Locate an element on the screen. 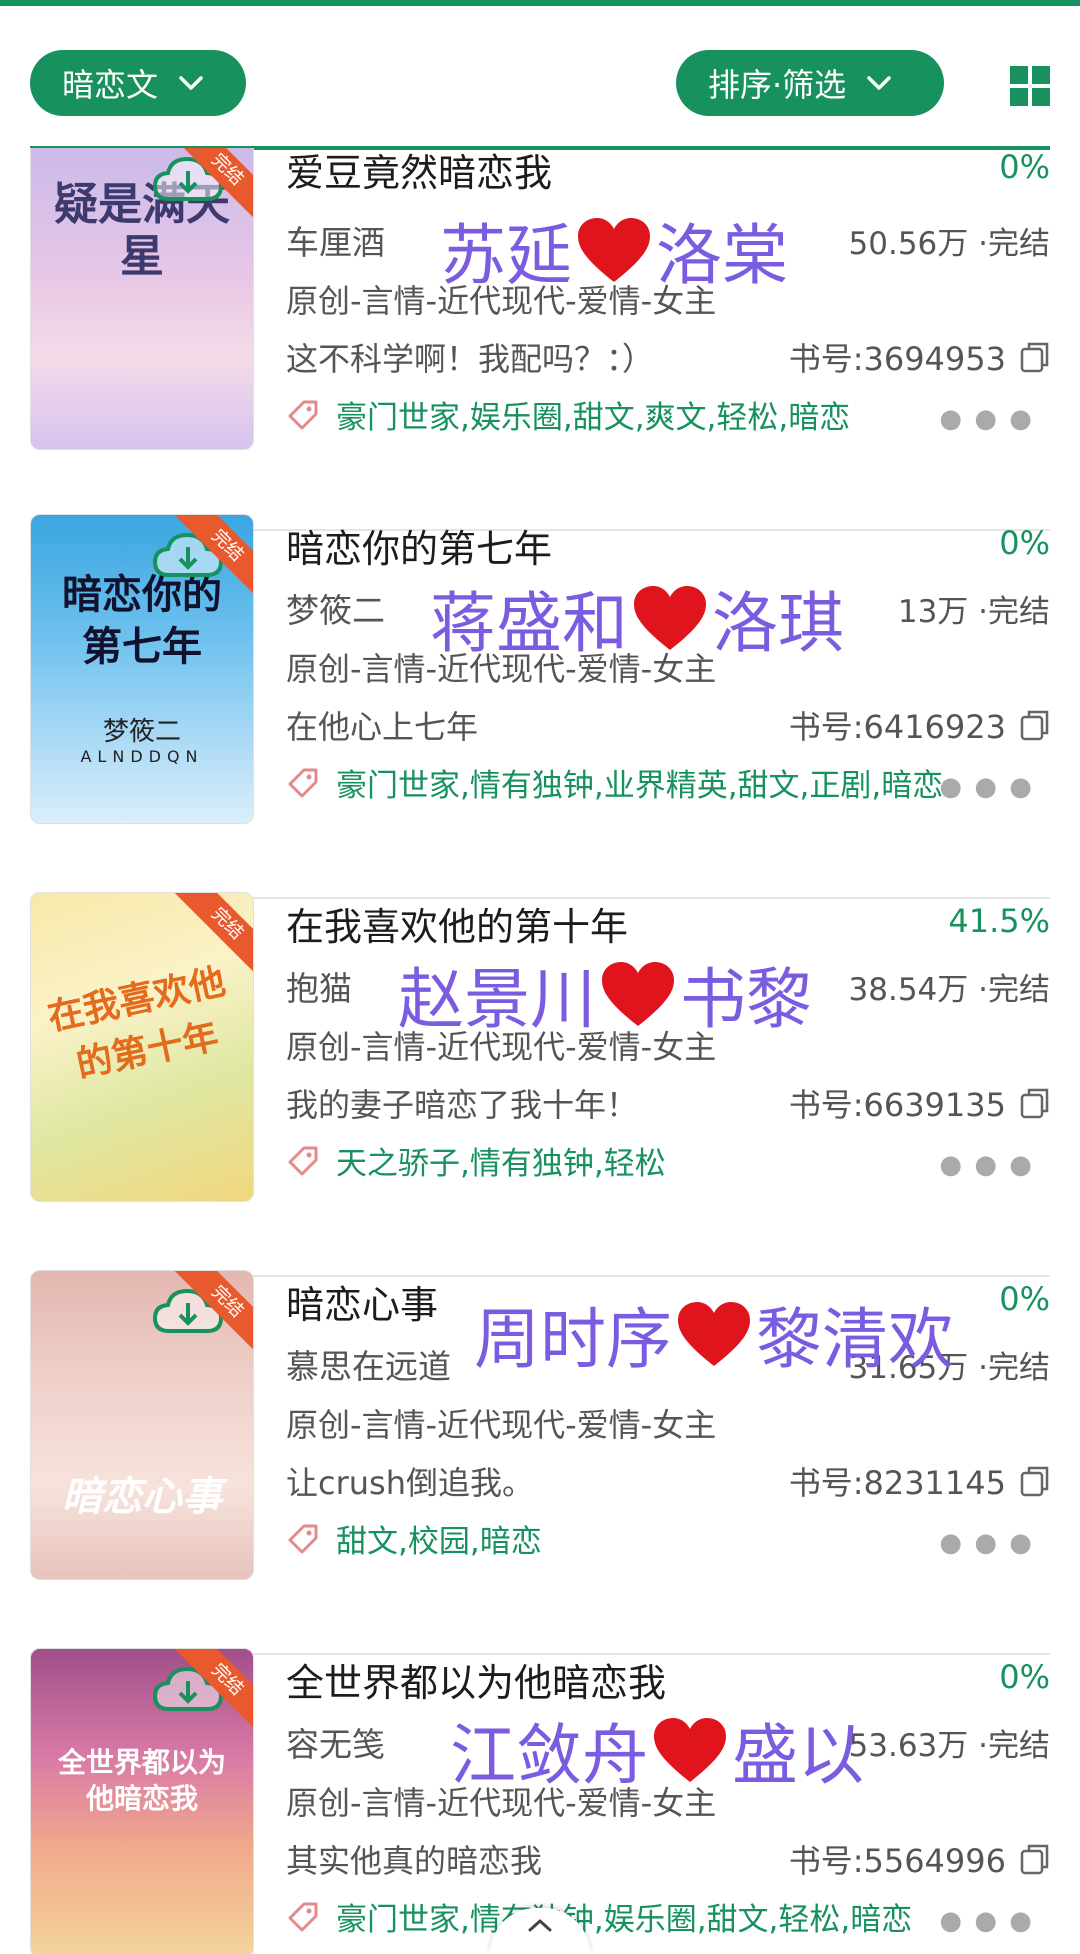  tag-row: 豪门世家,娱乐圈,甜文,爽文,轻松,暗恋 is located at coordinates (656, 414).